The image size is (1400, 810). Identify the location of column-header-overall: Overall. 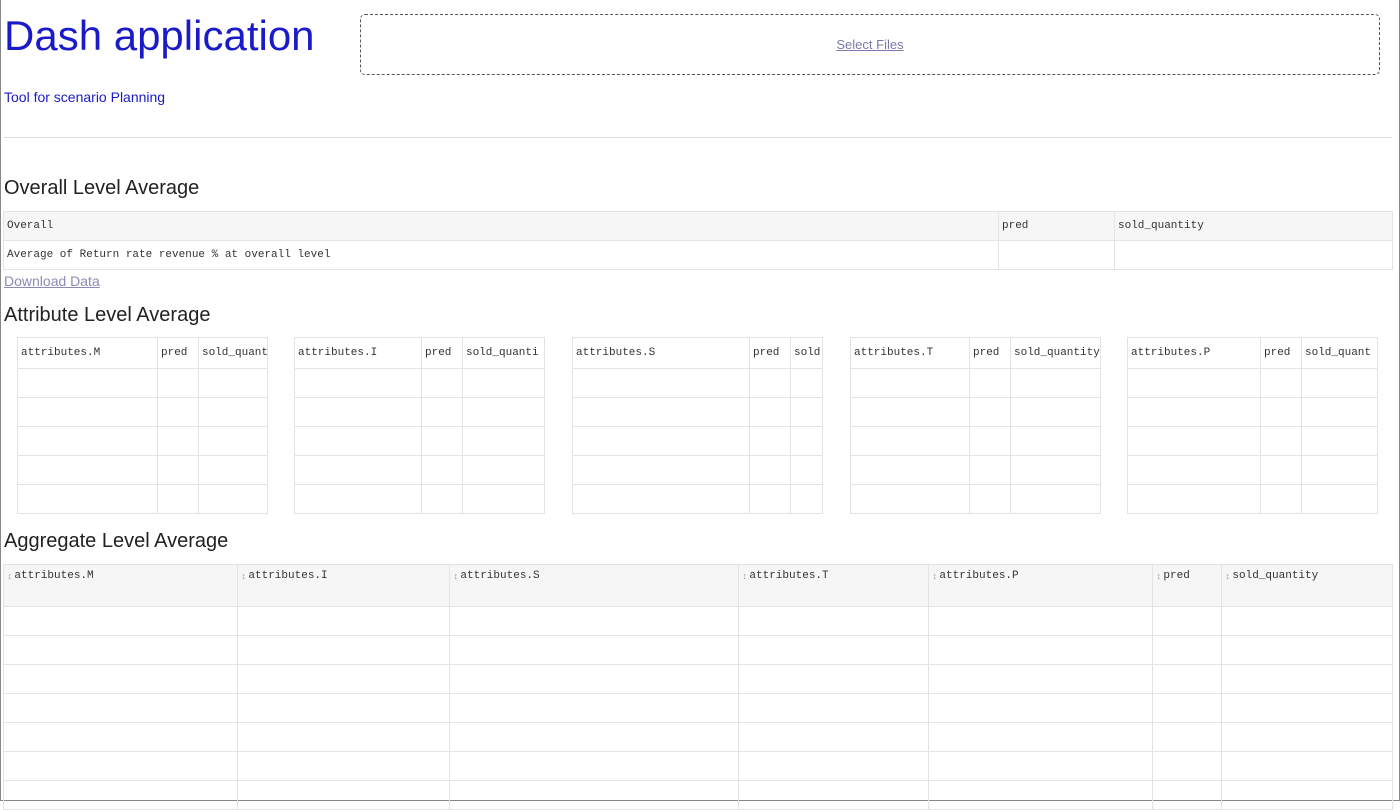
(501, 226).